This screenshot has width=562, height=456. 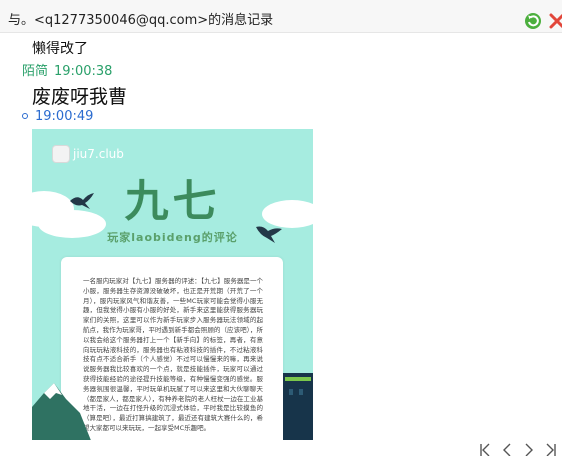 I want to click on first-page-button, so click(x=485, y=449).